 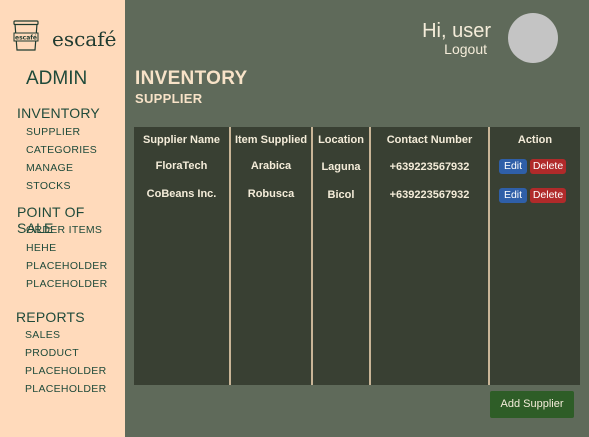 What do you see at coordinates (41, 248) in the screenshot?
I see `sidebar-item-hehe: HEHE` at bounding box center [41, 248].